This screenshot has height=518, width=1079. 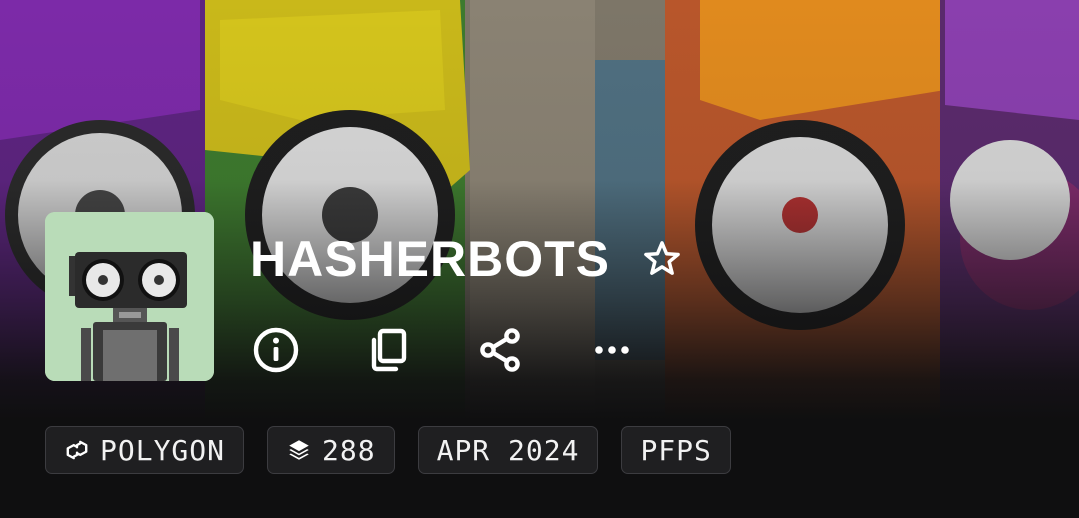 I want to click on chain-label: POLYGON, so click(x=163, y=450).